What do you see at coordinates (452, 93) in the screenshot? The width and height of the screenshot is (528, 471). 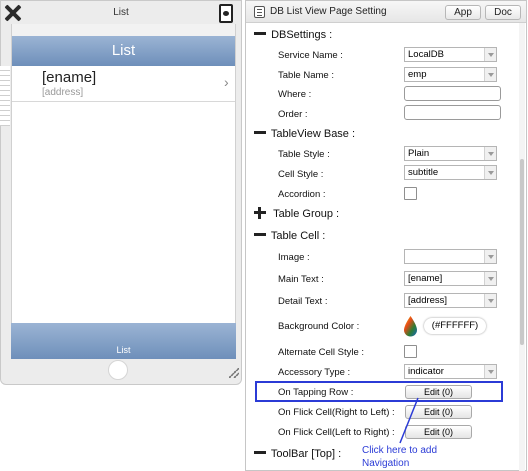 I see `where-input` at bounding box center [452, 93].